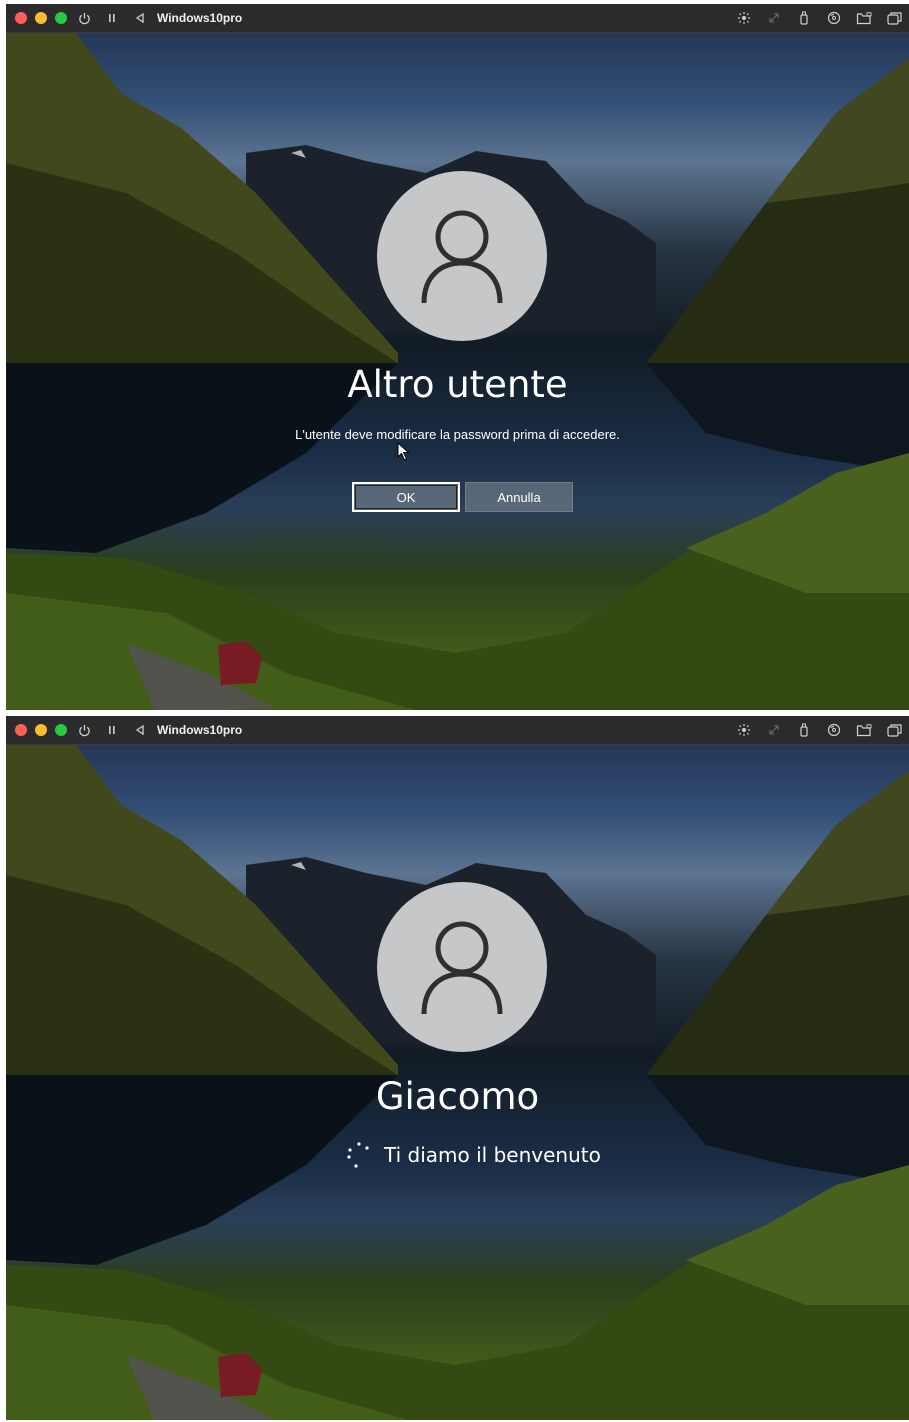 The height and width of the screenshot is (1422, 909). I want to click on ok-button: OK, so click(406, 497).